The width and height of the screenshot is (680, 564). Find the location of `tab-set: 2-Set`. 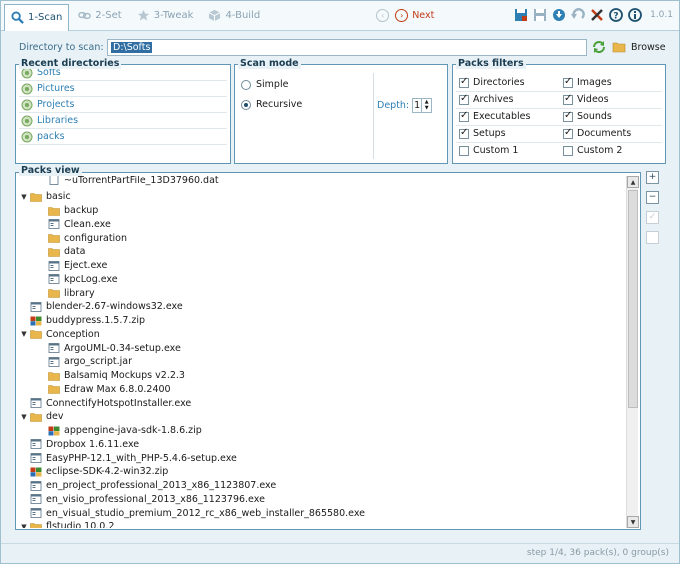

tab-set: 2-Set is located at coordinates (99, 16).